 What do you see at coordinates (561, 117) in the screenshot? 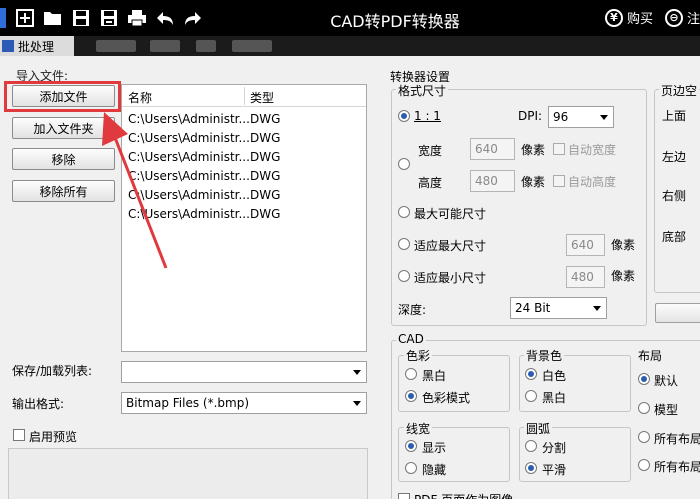
I see `dpi-value: 96` at bounding box center [561, 117].